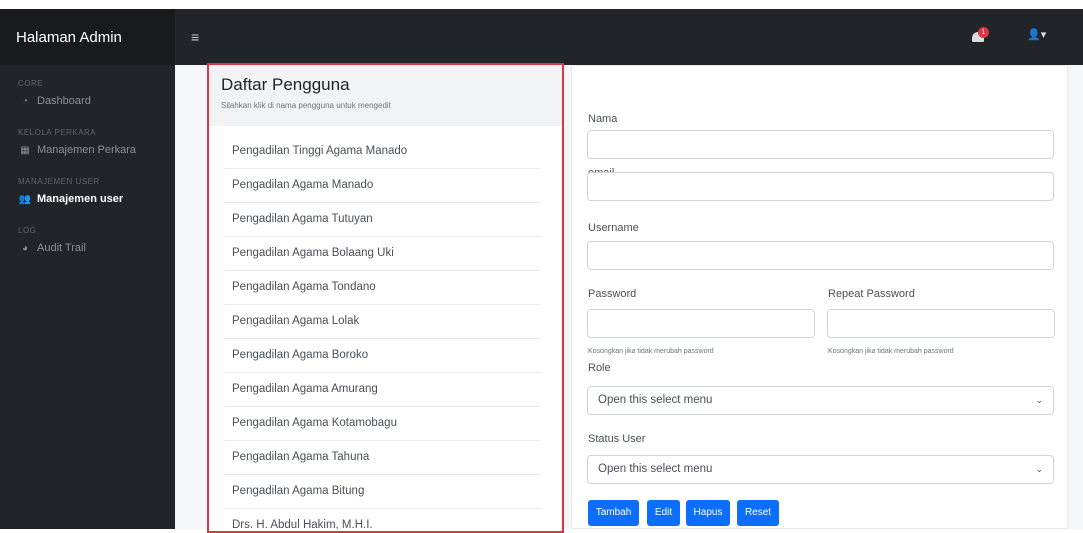 The height and width of the screenshot is (533, 1083). I want to click on status-user-select: Open this select menu ⌄, so click(820, 469).